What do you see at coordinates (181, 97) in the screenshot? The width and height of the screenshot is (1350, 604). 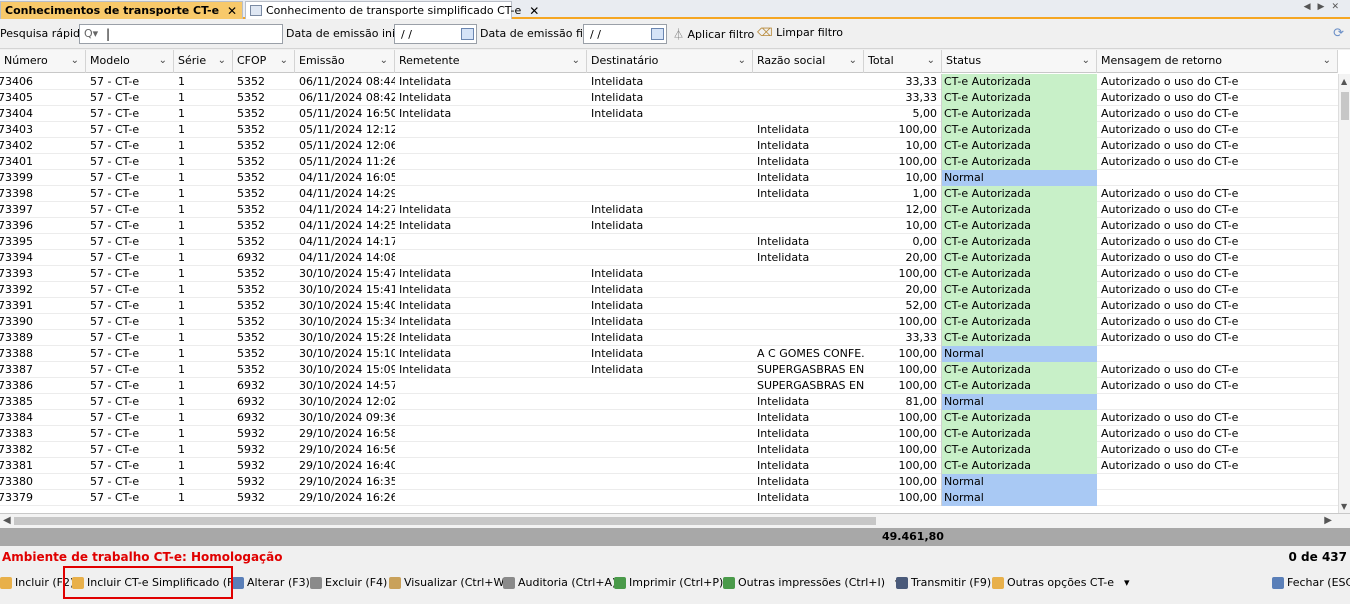 I see `cell-serie: 1` at bounding box center [181, 97].